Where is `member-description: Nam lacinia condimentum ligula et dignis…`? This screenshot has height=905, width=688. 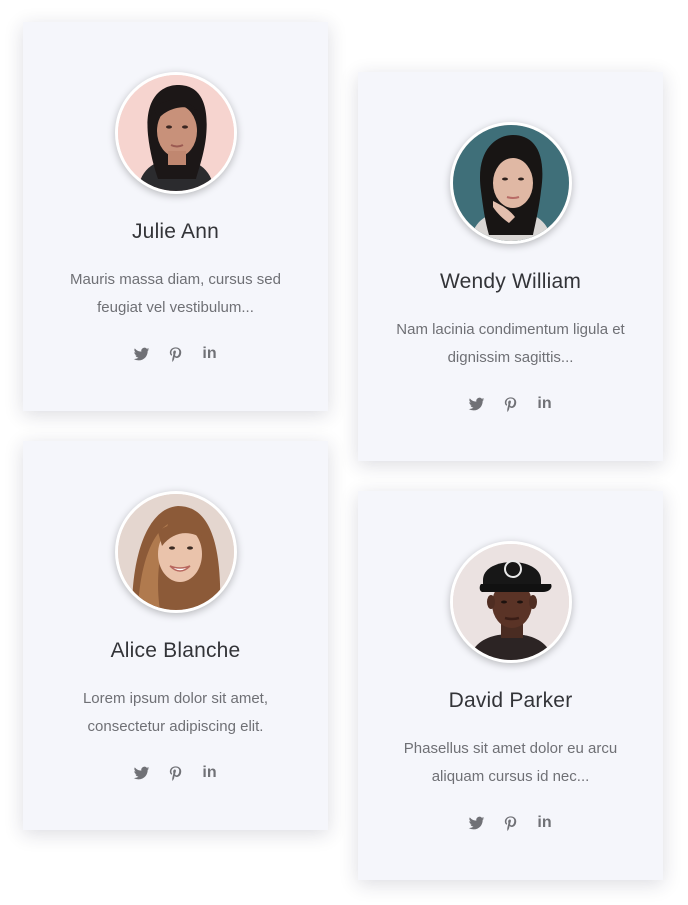
member-description: Nam lacinia condimentum ligula et dignis… is located at coordinates (510, 343).